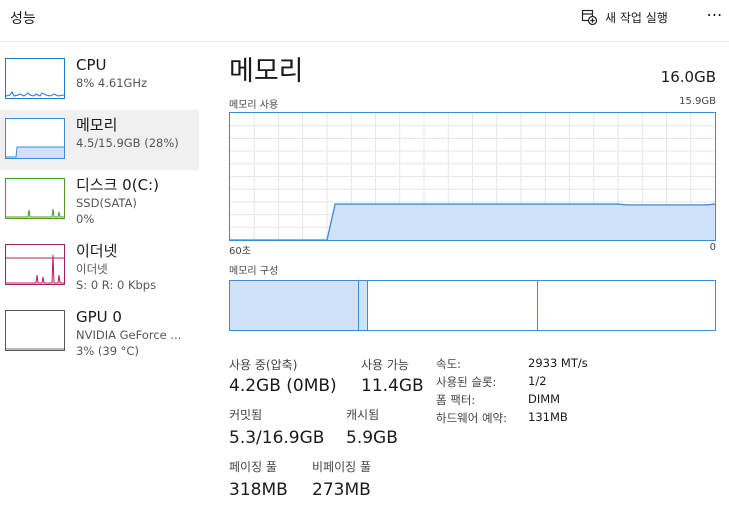 The height and width of the screenshot is (510, 729). Describe the element at coordinates (544, 399) in the screenshot. I see `form-factor-value: DIMM` at that location.